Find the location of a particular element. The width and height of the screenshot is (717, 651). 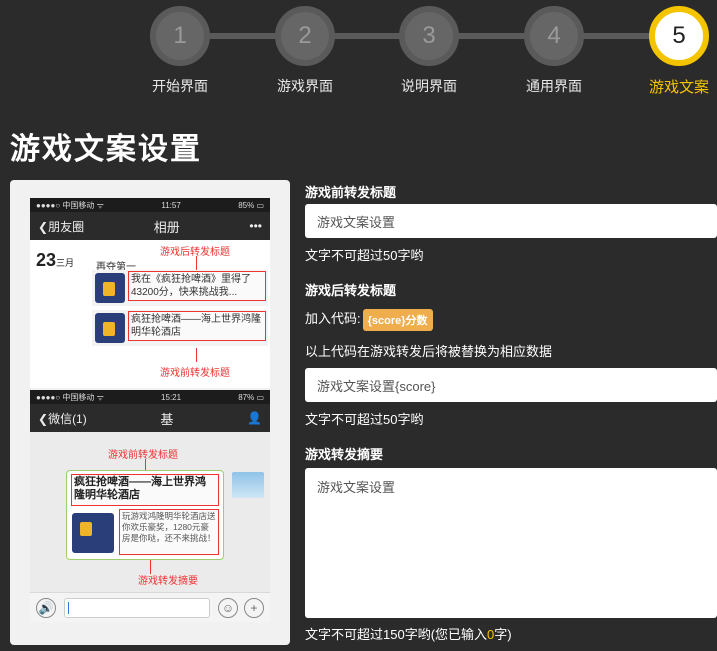

post-share-title-hint: 文字不可超过50字哟 is located at coordinates (364, 419).